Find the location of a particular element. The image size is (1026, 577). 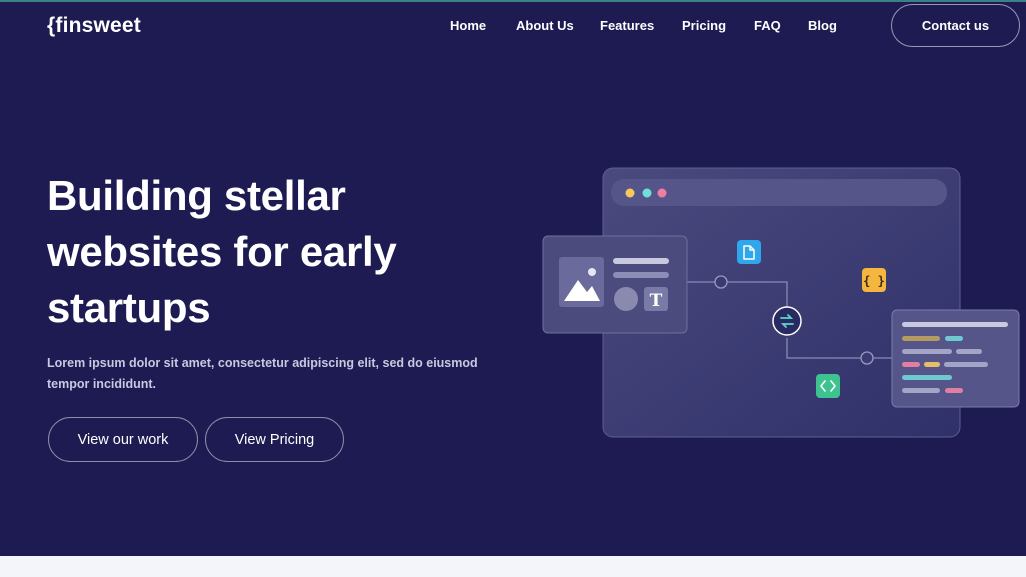

image-sun is located at coordinates (592, 272).